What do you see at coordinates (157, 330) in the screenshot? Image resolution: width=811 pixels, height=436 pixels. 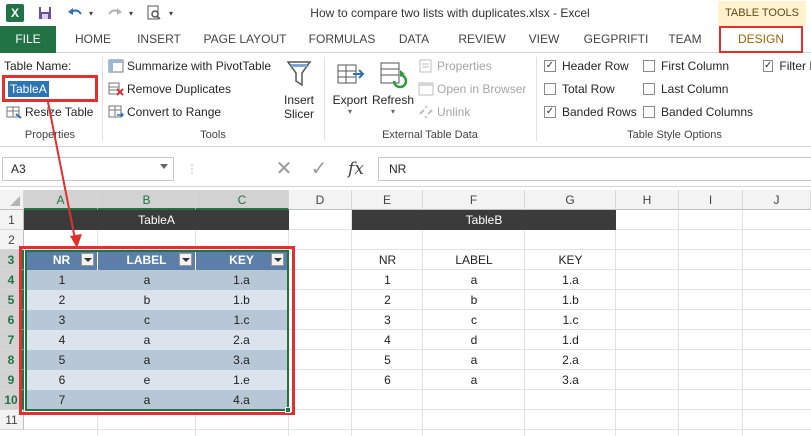 I see `table-a-highlight-box` at bounding box center [157, 330].